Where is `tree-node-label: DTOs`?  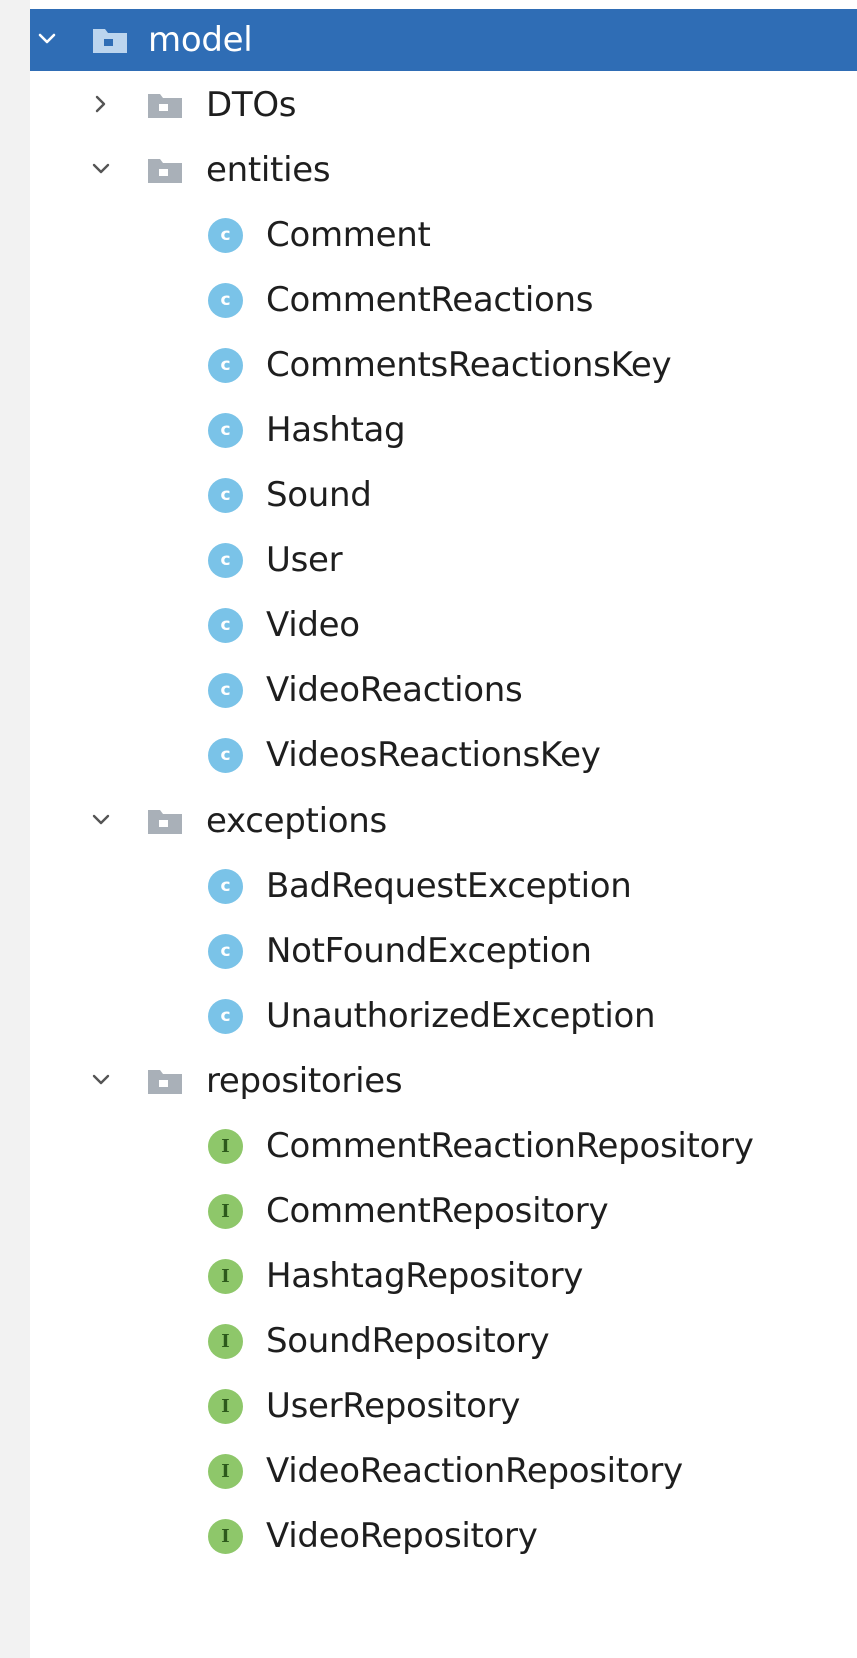 tree-node-label: DTOs is located at coordinates (251, 105).